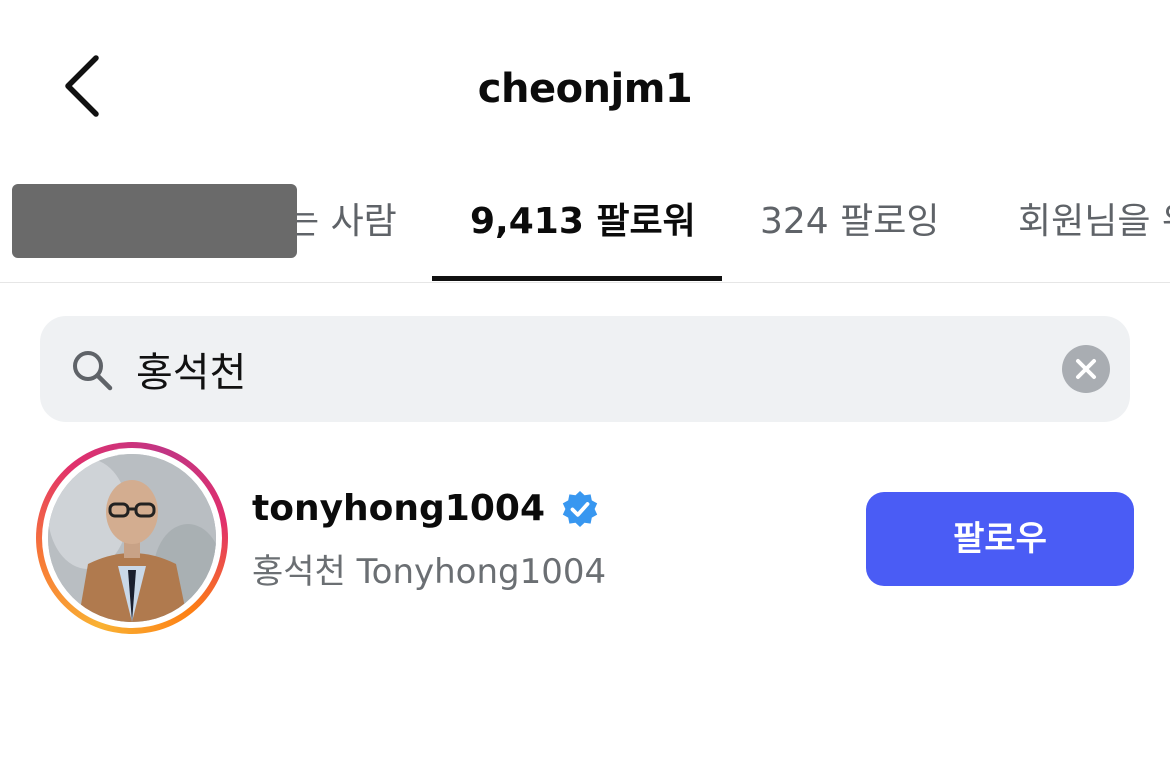  I want to click on search-bar, so click(585, 369).